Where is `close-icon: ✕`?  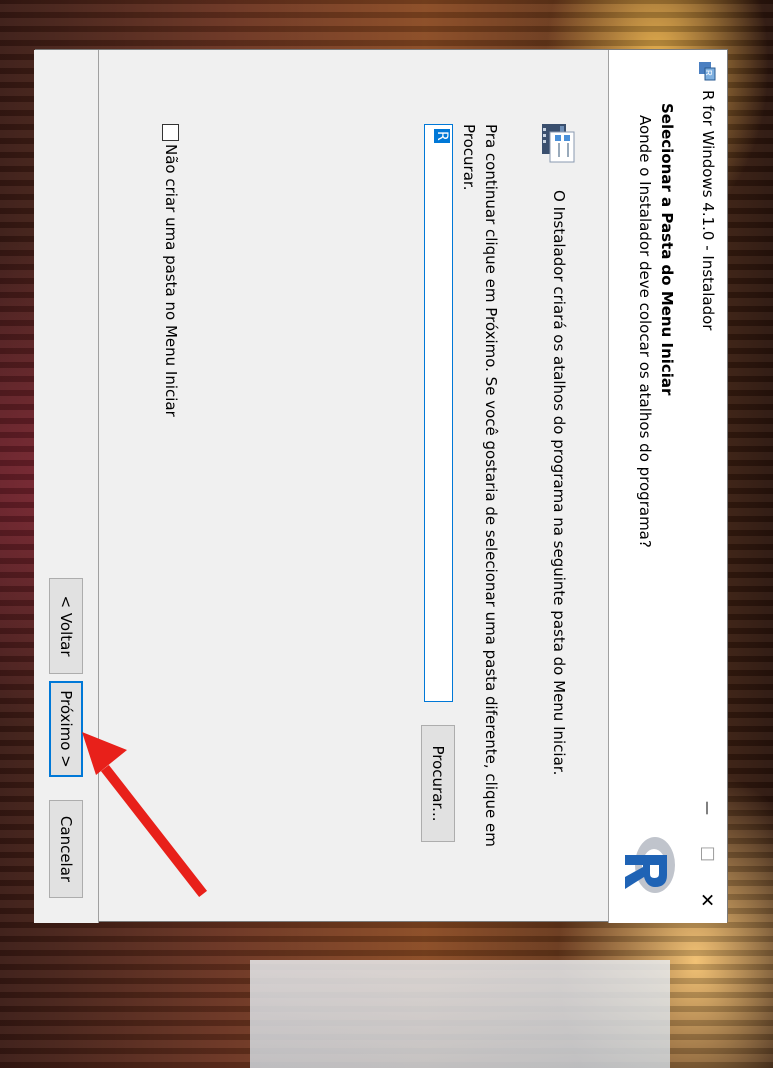
close-icon: ✕ is located at coordinates (707, 900).